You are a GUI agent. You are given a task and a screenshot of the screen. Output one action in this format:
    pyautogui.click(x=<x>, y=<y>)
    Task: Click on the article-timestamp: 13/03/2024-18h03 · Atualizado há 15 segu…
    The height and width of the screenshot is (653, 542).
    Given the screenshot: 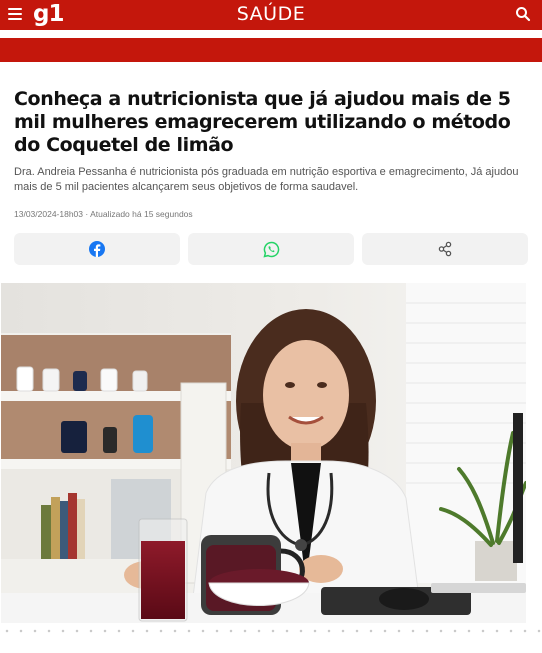 What is the action you would take?
    pyautogui.click(x=103, y=214)
    